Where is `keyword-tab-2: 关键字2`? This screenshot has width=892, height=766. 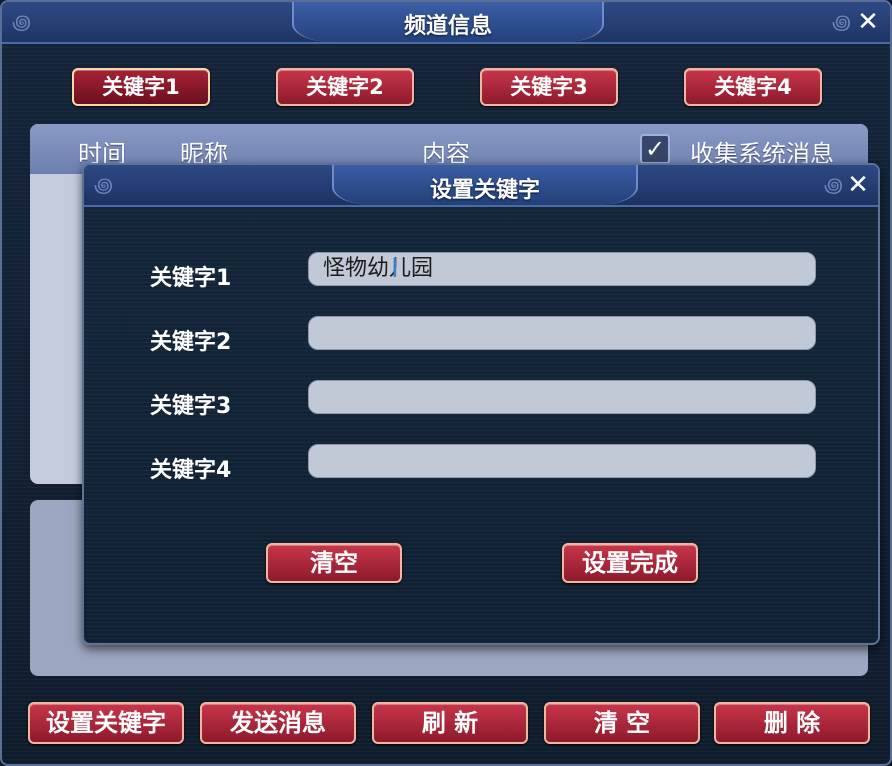 keyword-tab-2: 关键字2 is located at coordinates (345, 87).